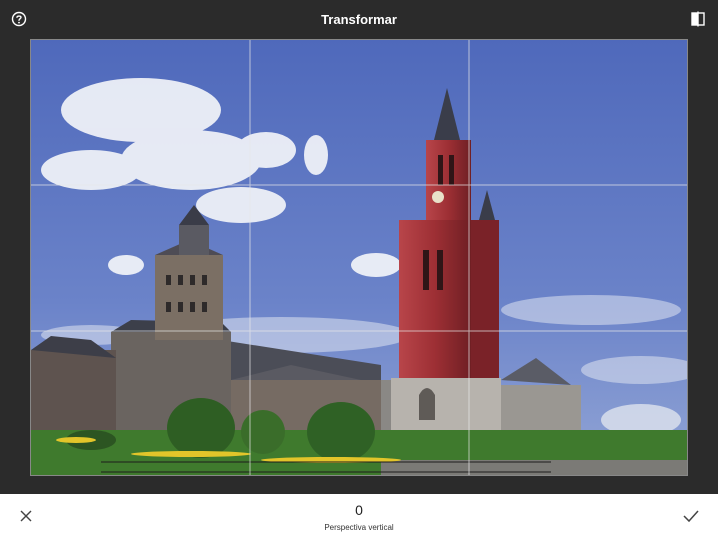 This screenshot has width=718, height=539. I want to click on check-icon, so click(691, 516).